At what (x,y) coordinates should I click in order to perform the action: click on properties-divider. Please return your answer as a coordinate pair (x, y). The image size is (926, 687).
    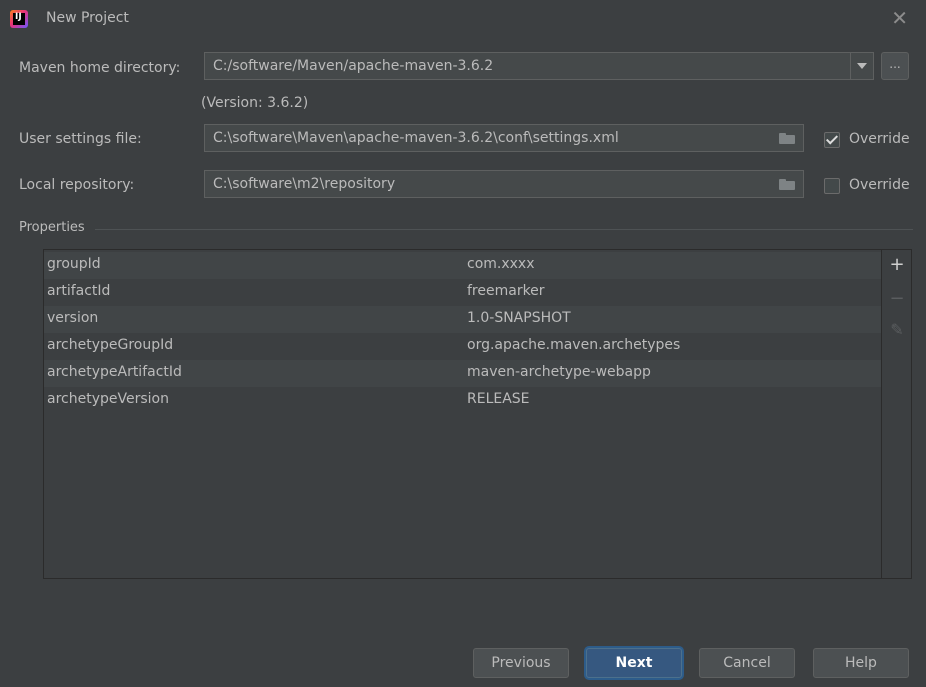
    Looking at the image, I should click on (504, 229).